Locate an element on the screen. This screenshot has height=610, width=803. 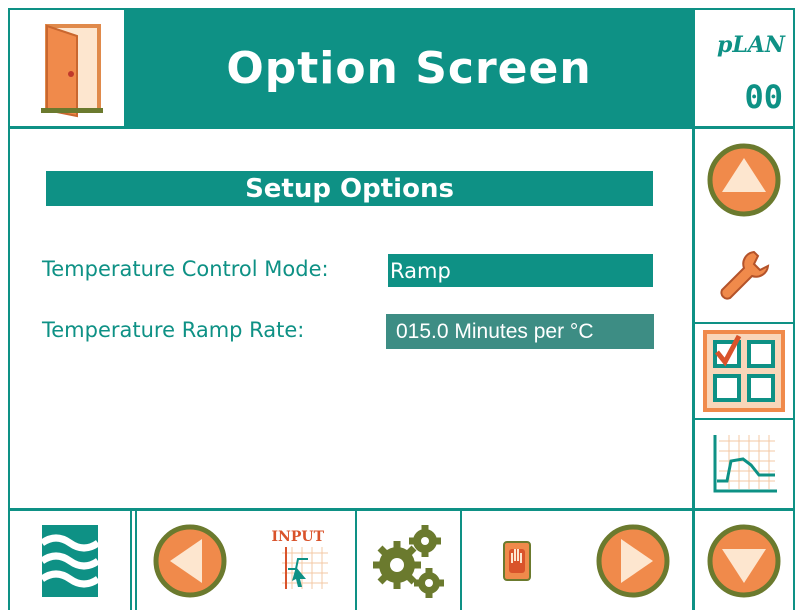
input-label: INPUT is located at coordinates (298, 537).